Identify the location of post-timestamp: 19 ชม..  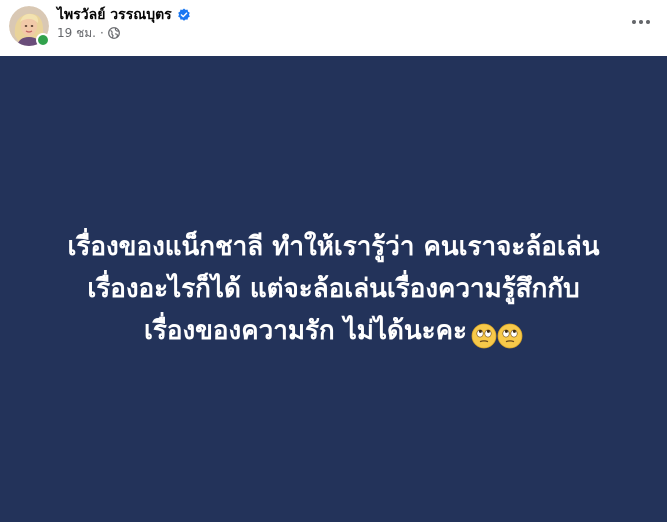
(76, 33).